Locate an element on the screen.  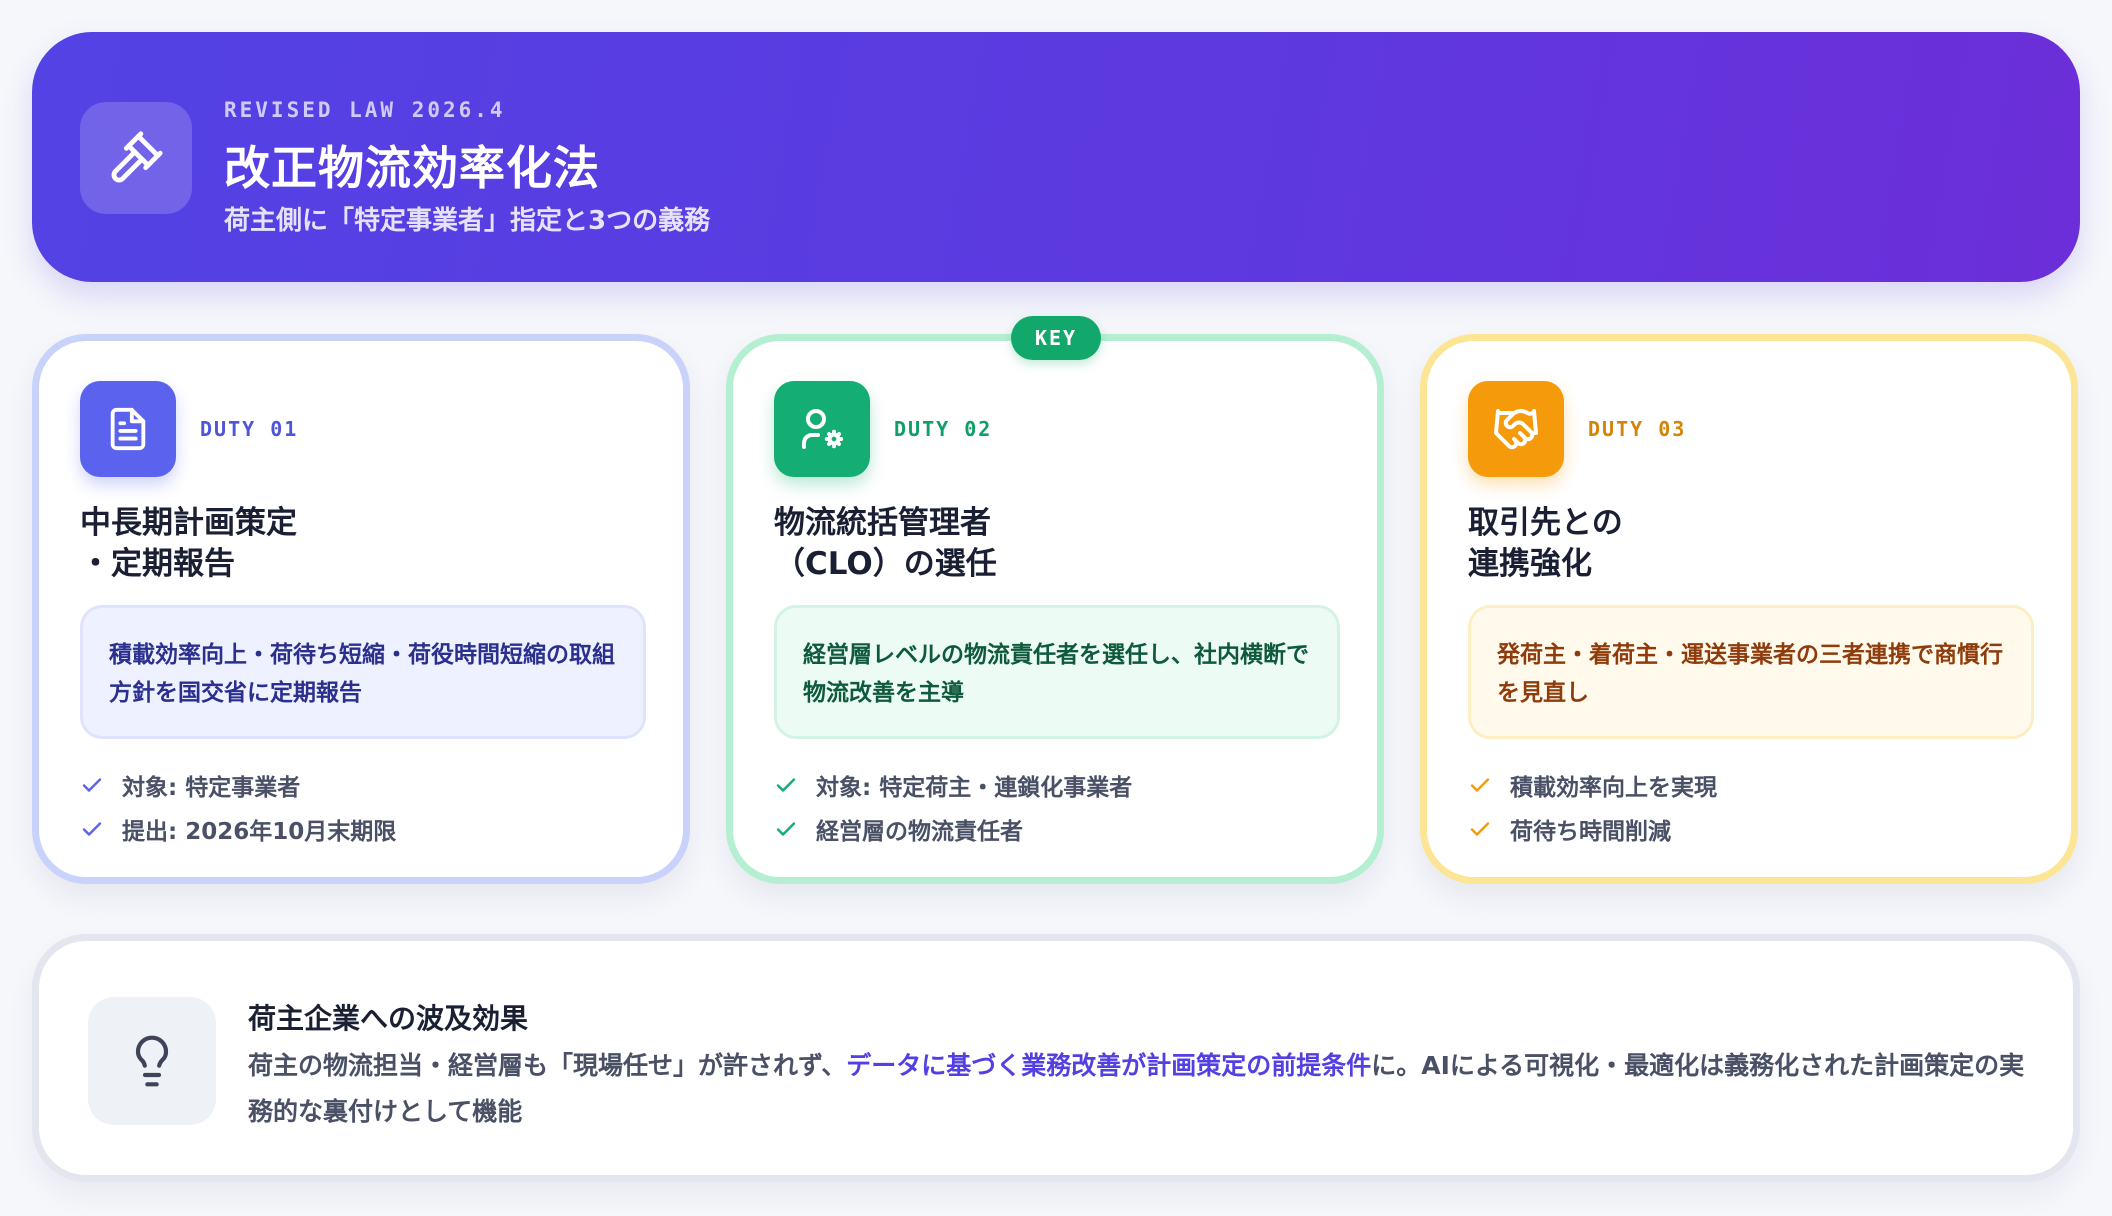
impact-title: 荷主企業への波及効果 is located at coordinates (388, 1018).